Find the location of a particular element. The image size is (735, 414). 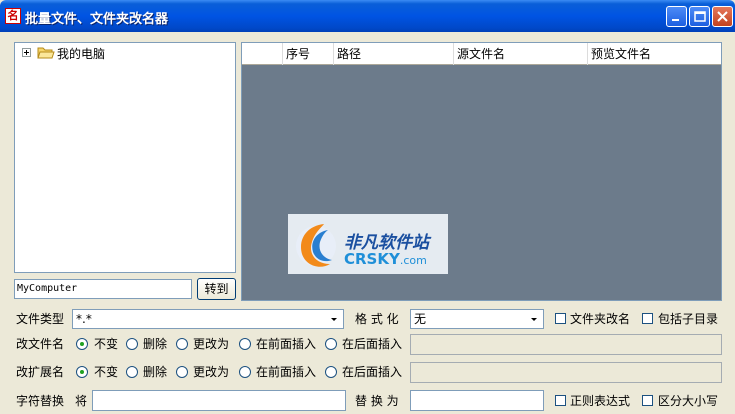

replace-to-input is located at coordinates (477, 400).